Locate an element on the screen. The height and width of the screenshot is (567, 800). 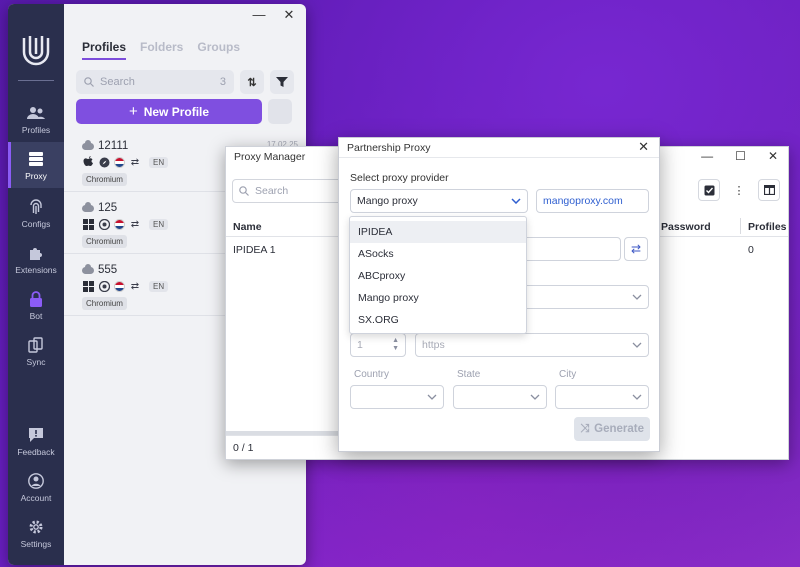
feedback-icon is located at coordinates (36, 435).